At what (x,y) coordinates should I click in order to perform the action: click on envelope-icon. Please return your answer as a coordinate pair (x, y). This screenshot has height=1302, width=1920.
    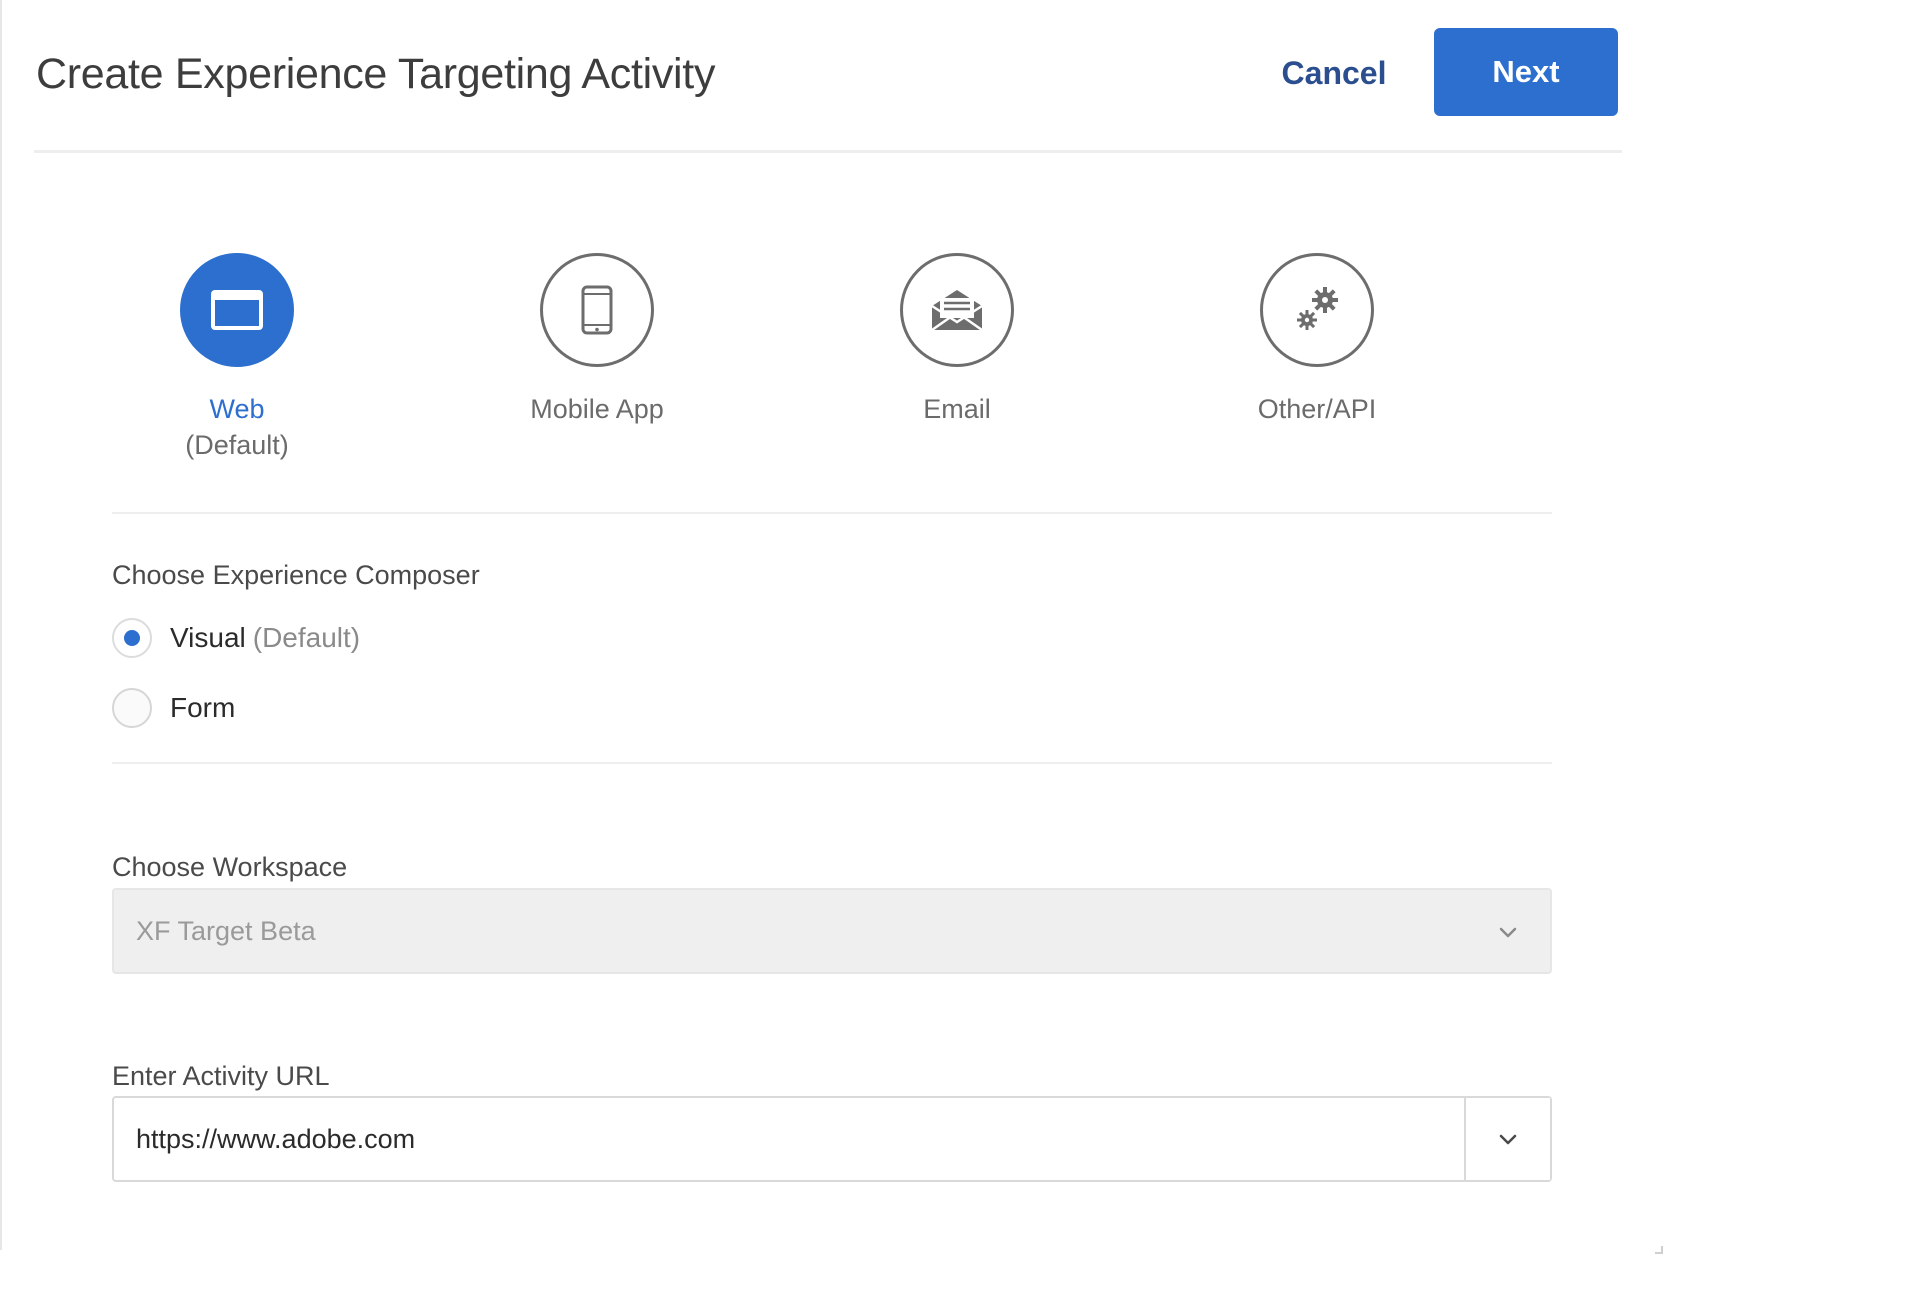
    Looking at the image, I should click on (957, 311).